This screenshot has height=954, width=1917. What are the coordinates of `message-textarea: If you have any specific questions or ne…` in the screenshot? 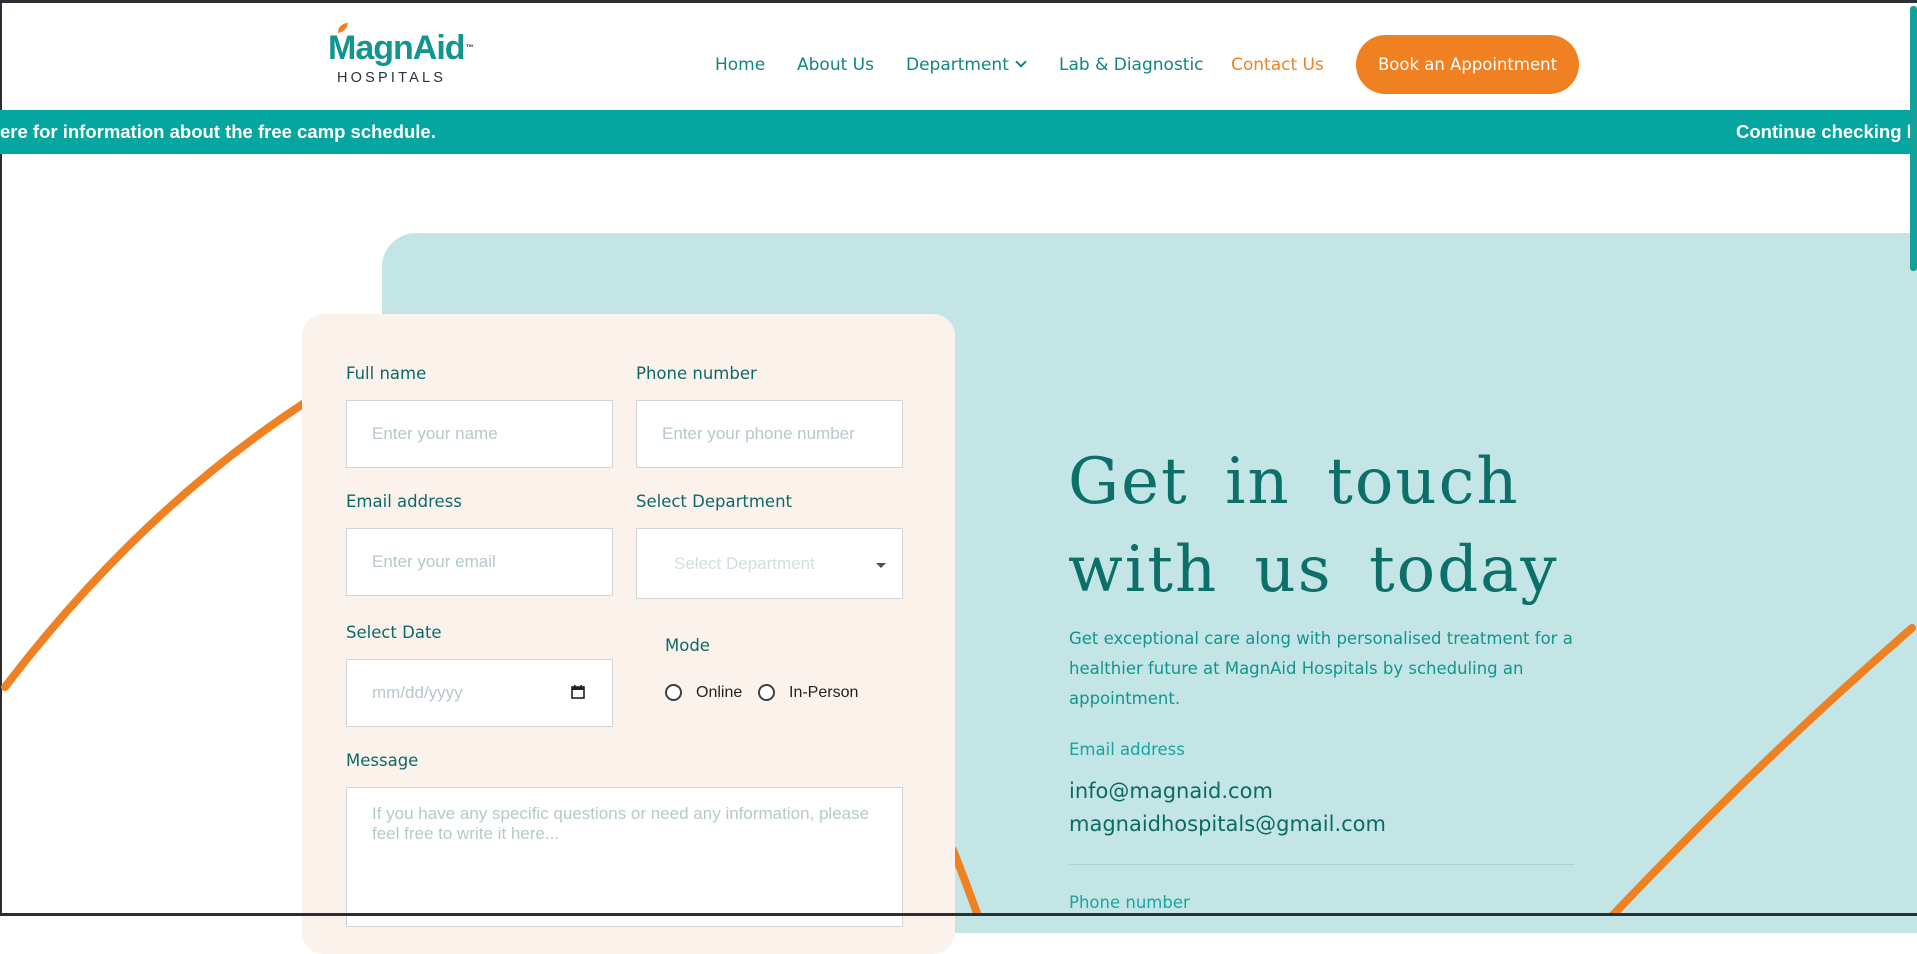 It's located at (624, 857).